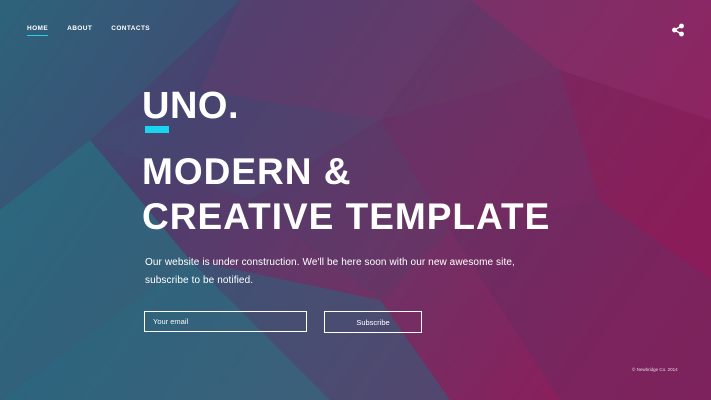 The width and height of the screenshot is (711, 400). What do you see at coordinates (98, 30) in the screenshot?
I see `main-nav: HOME ABOUT CONTACTS` at bounding box center [98, 30].